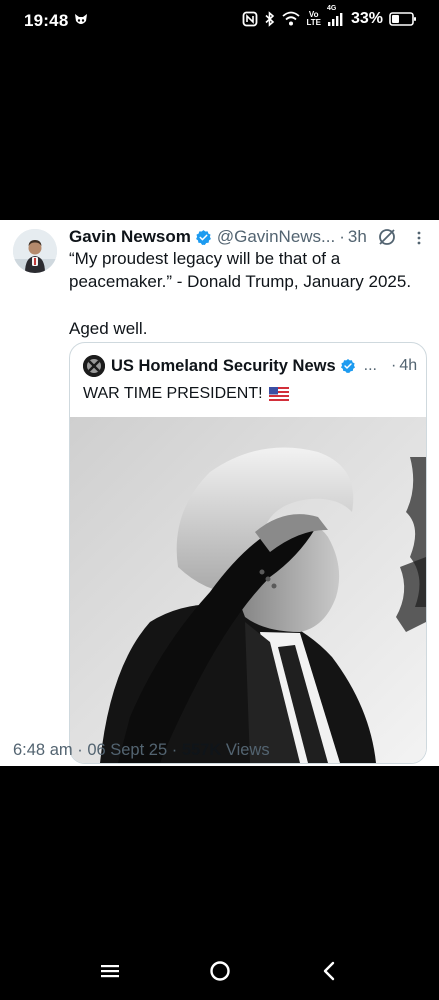  I want to click on quoted-text: WAR TIME PRESIDENT!, so click(173, 393).